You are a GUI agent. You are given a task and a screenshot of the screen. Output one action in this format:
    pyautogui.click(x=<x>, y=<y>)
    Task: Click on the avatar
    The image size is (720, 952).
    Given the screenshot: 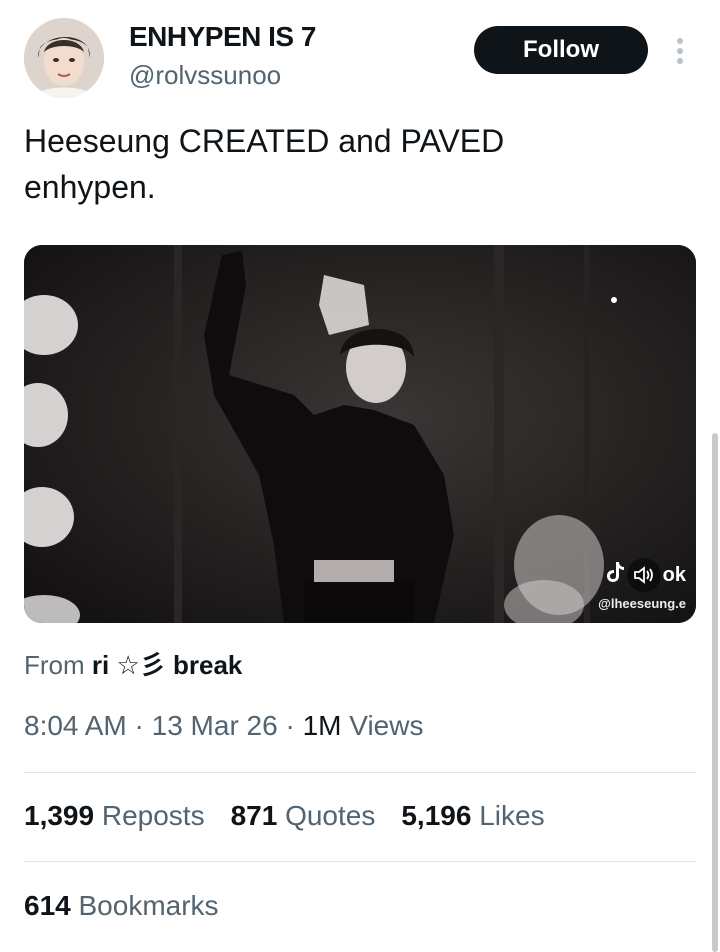 What is the action you would take?
    pyautogui.click(x=64, y=58)
    